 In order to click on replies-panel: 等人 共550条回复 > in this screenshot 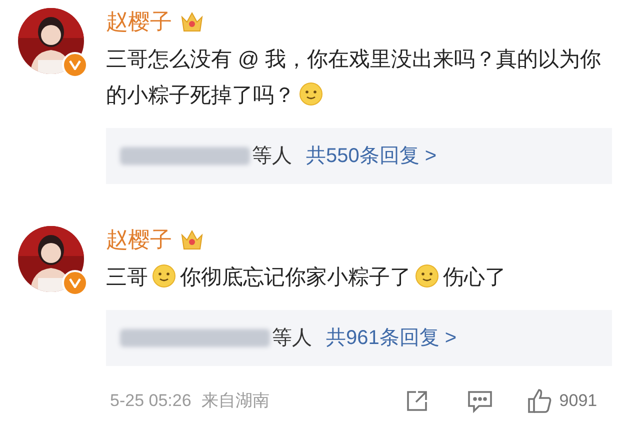, I will do `click(359, 156)`.